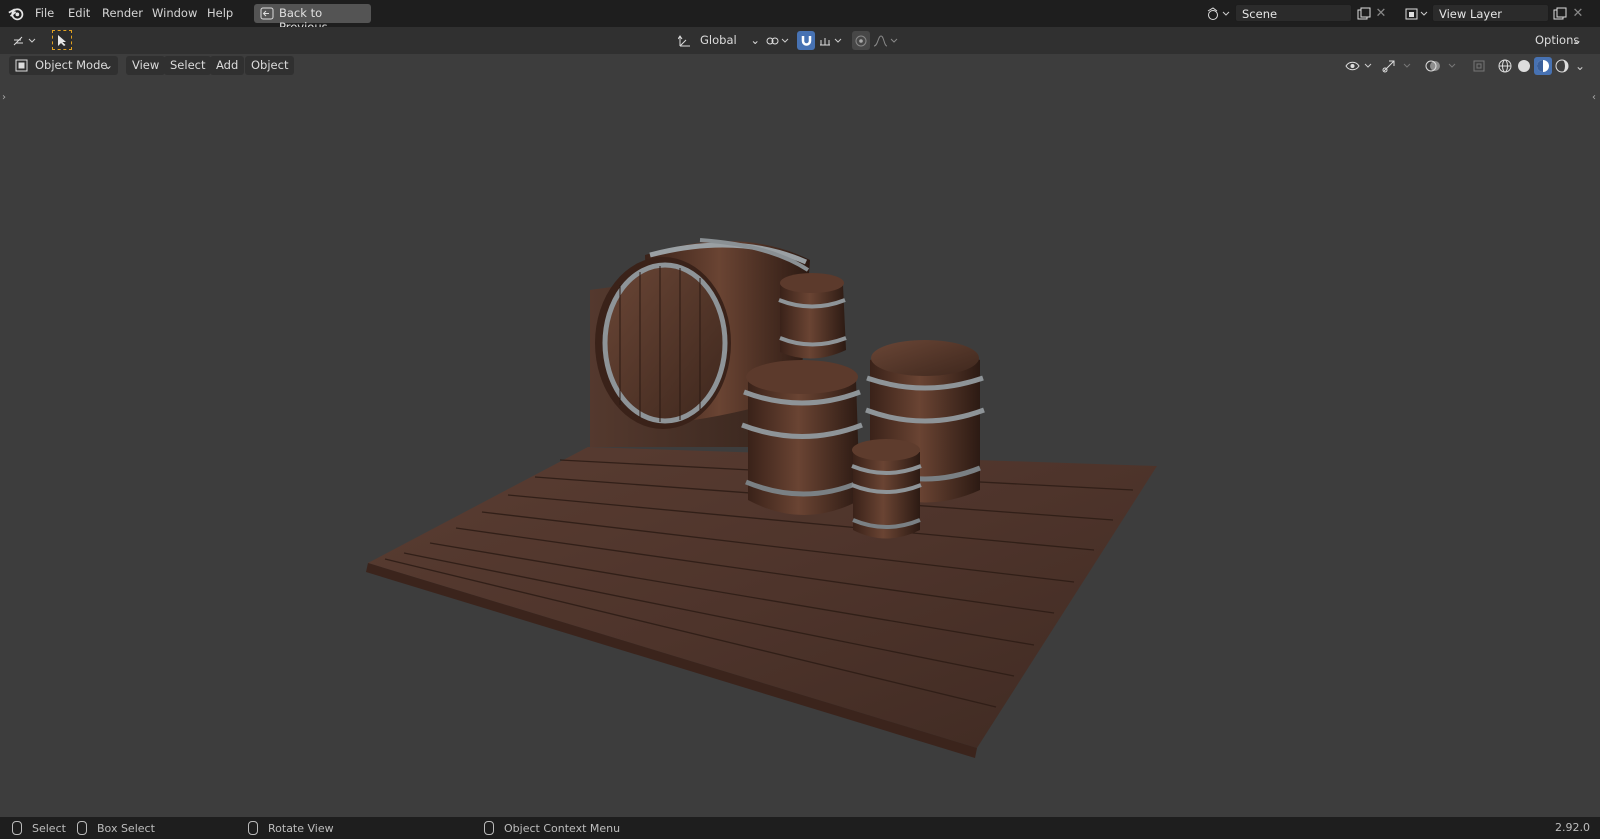 The height and width of the screenshot is (839, 1600). What do you see at coordinates (1490, 13) in the screenshot?
I see `view-layer-name-field: View Layer` at bounding box center [1490, 13].